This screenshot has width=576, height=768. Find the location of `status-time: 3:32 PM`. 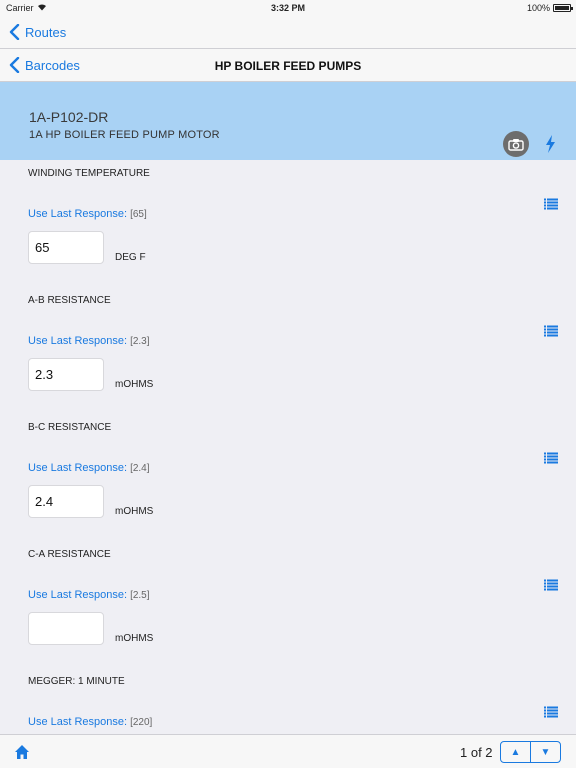

status-time: 3:32 PM is located at coordinates (287, 8).